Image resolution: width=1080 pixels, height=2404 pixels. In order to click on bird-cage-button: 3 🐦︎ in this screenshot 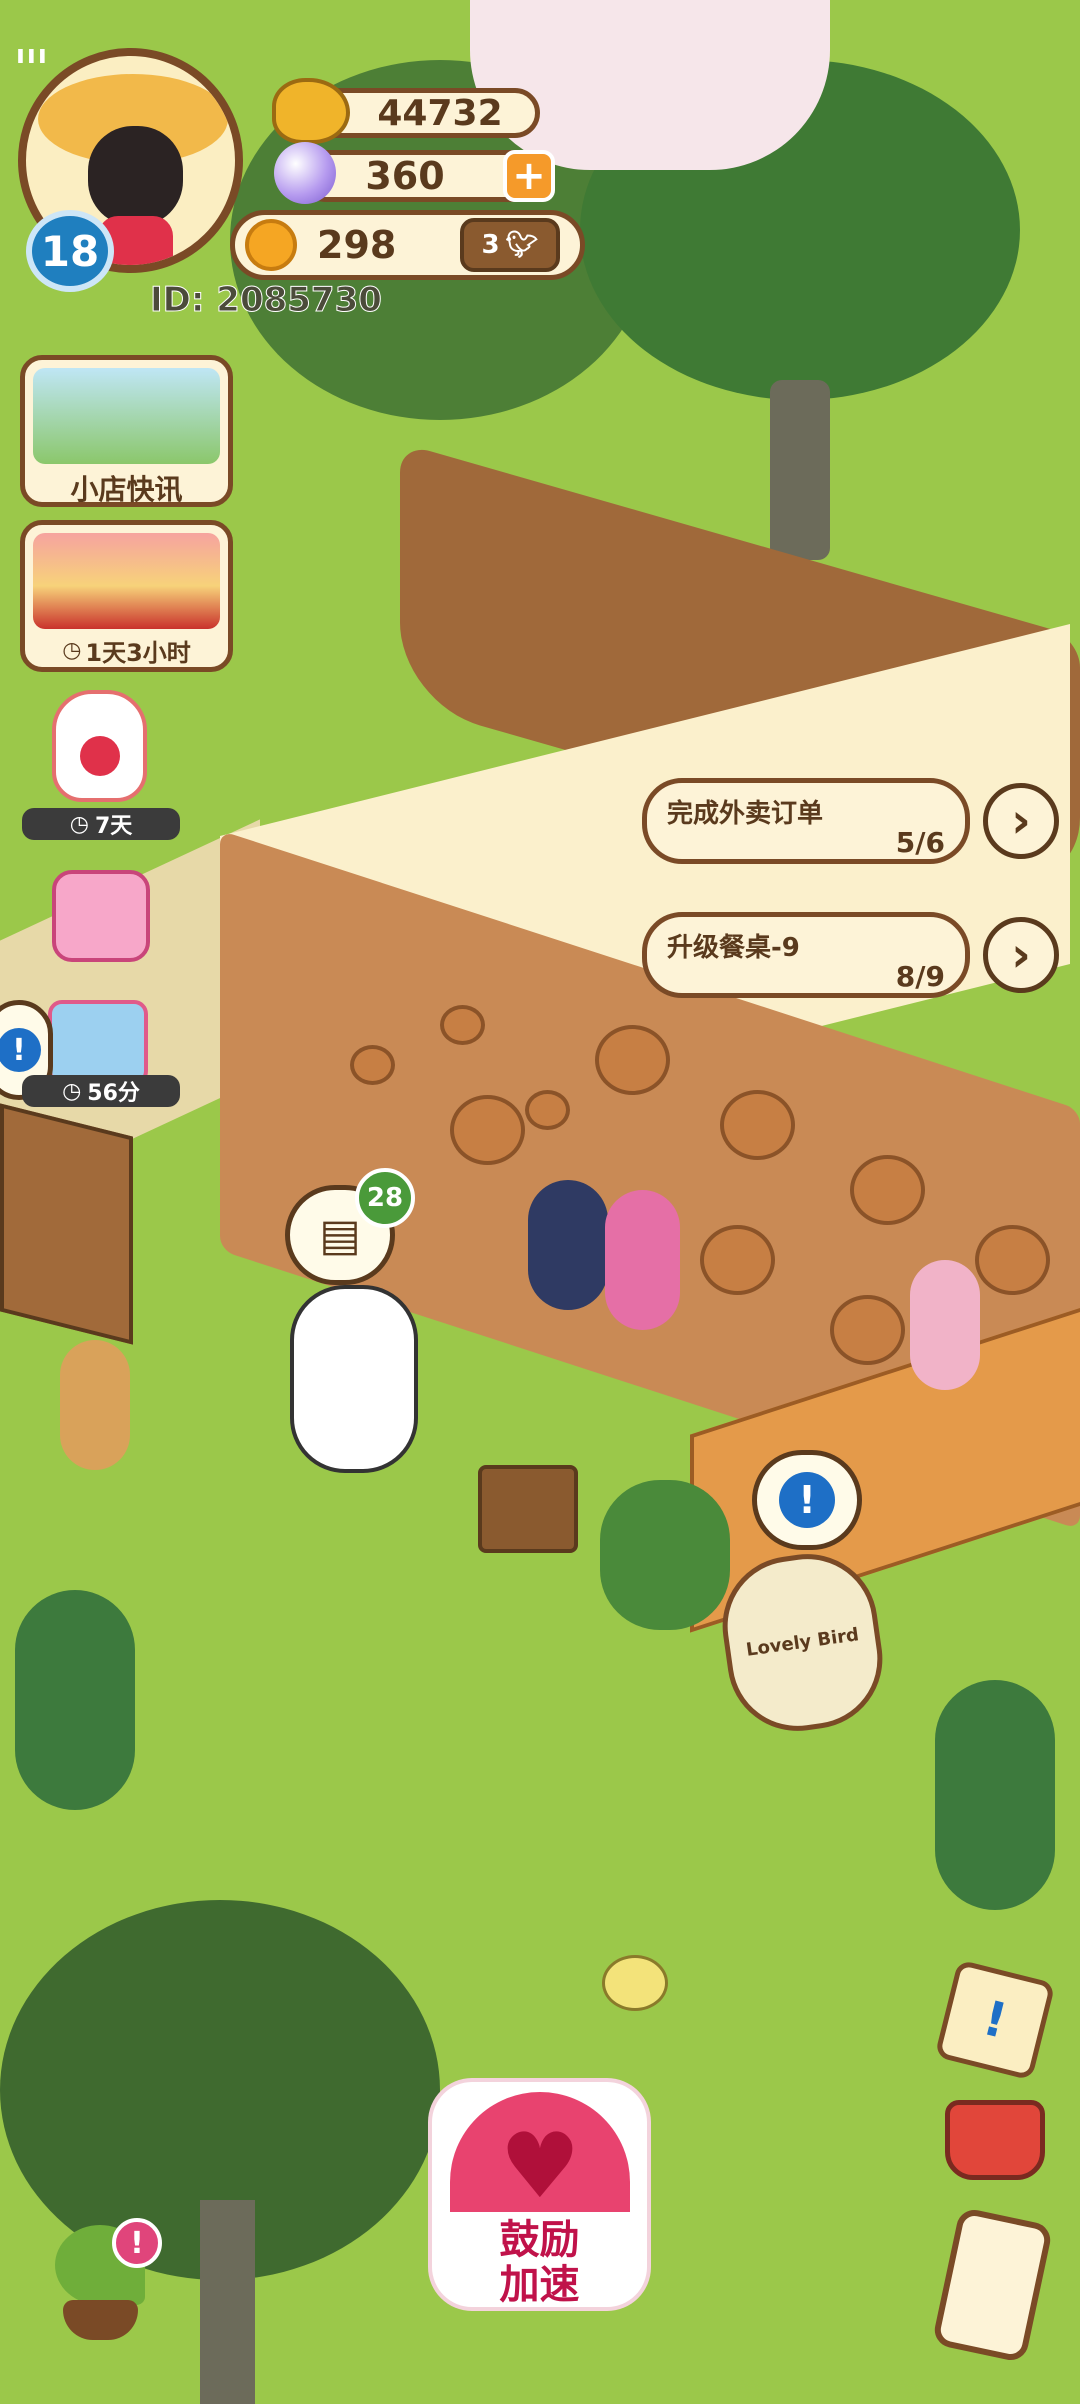, I will do `click(510, 245)`.